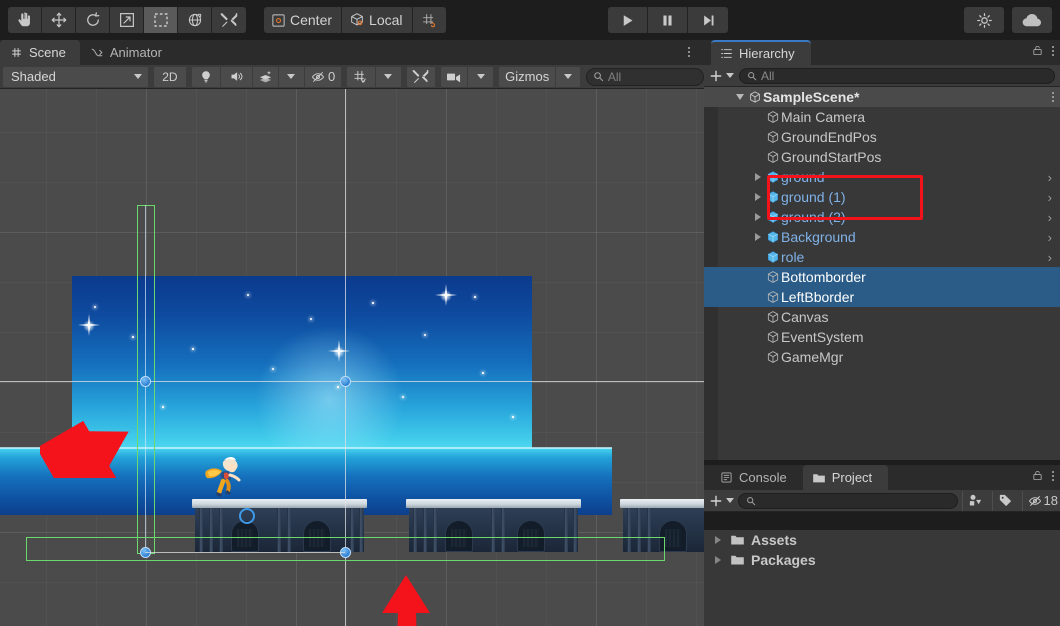 This screenshot has height=626, width=1060. I want to click on scene-search-input: All, so click(644, 76).